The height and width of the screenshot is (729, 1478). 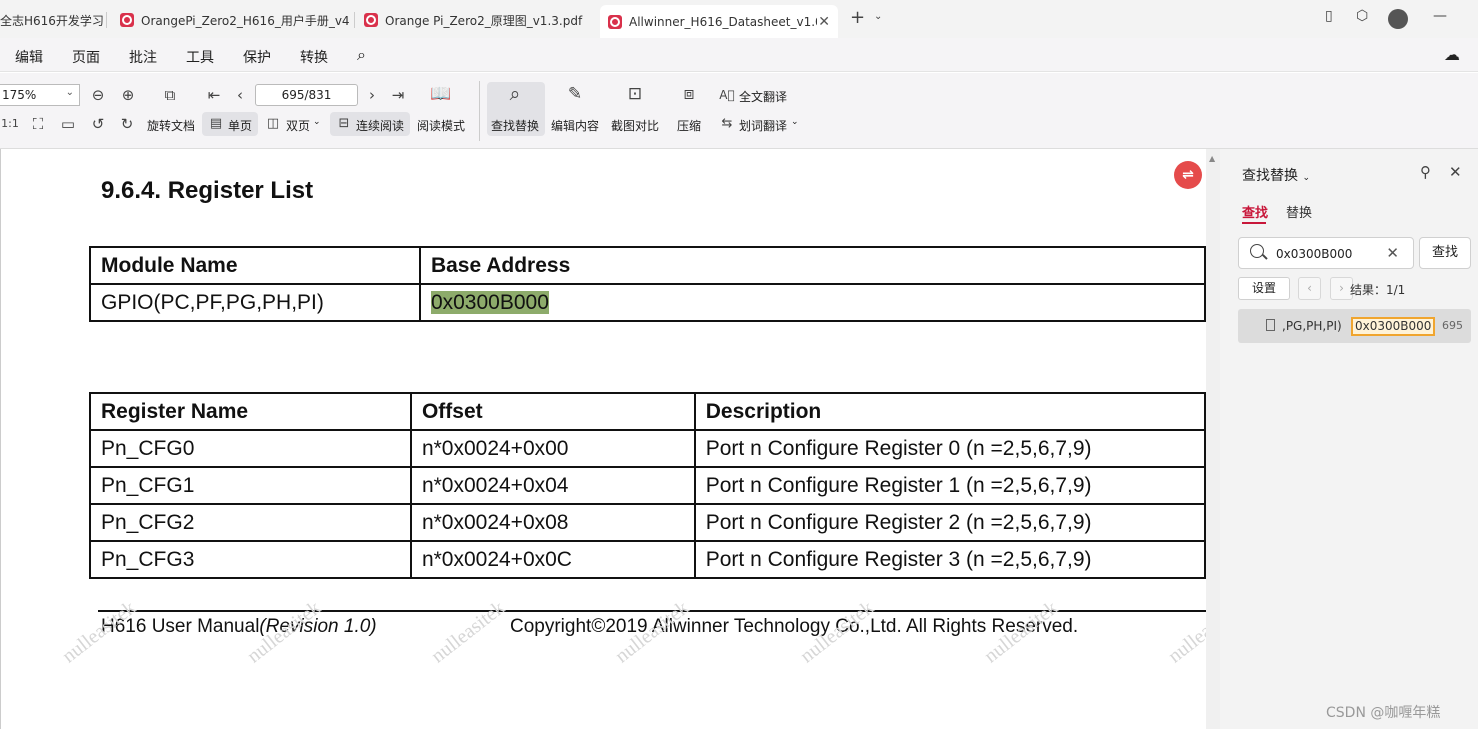 What do you see at coordinates (468, 632) in the screenshot?
I see `watermark: nulleasitek` at bounding box center [468, 632].